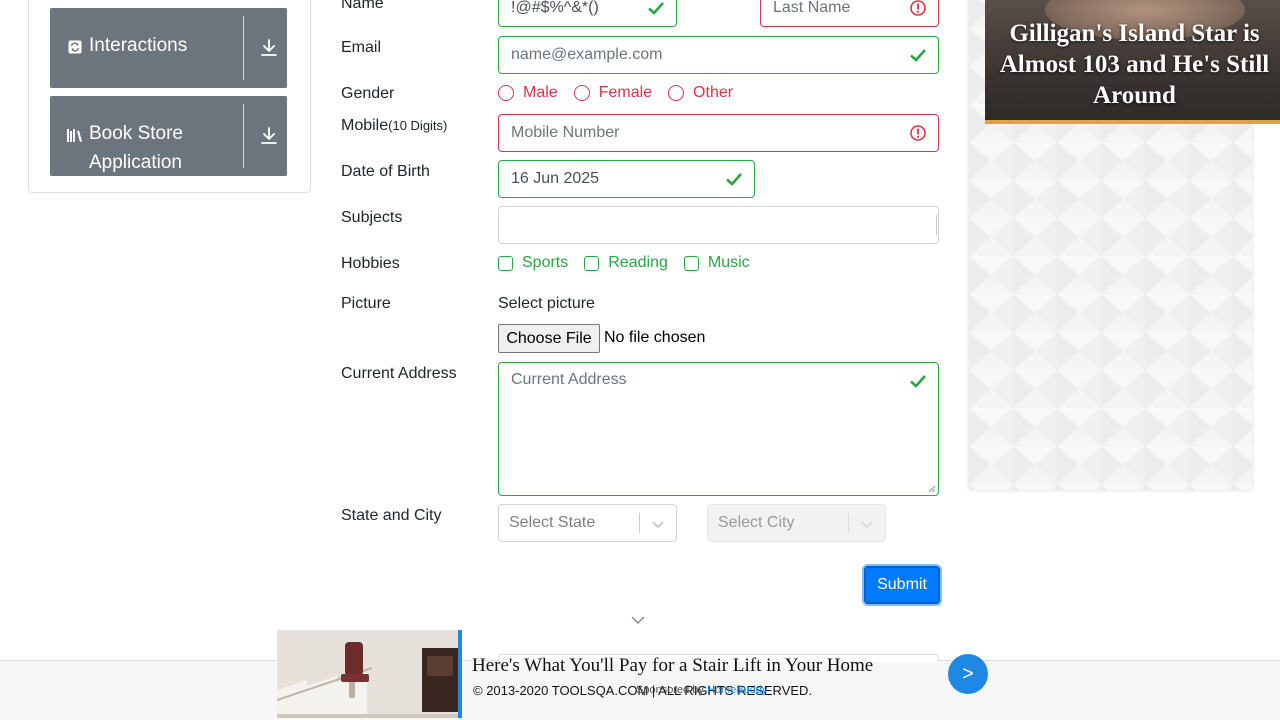 The width and height of the screenshot is (1280, 720). What do you see at coordinates (655, 337) in the screenshot?
I see `file-status: No file chosen` at bounding box center [655, 337].